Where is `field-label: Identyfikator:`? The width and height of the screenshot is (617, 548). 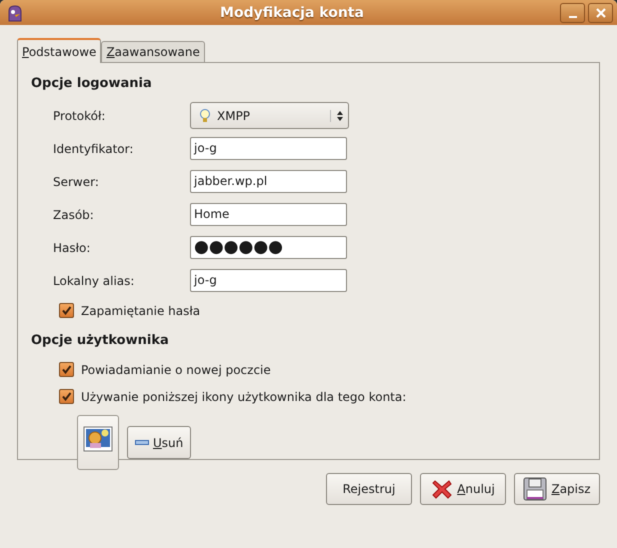
field-label: Identyfikator: is located at coordinates (93, 149).